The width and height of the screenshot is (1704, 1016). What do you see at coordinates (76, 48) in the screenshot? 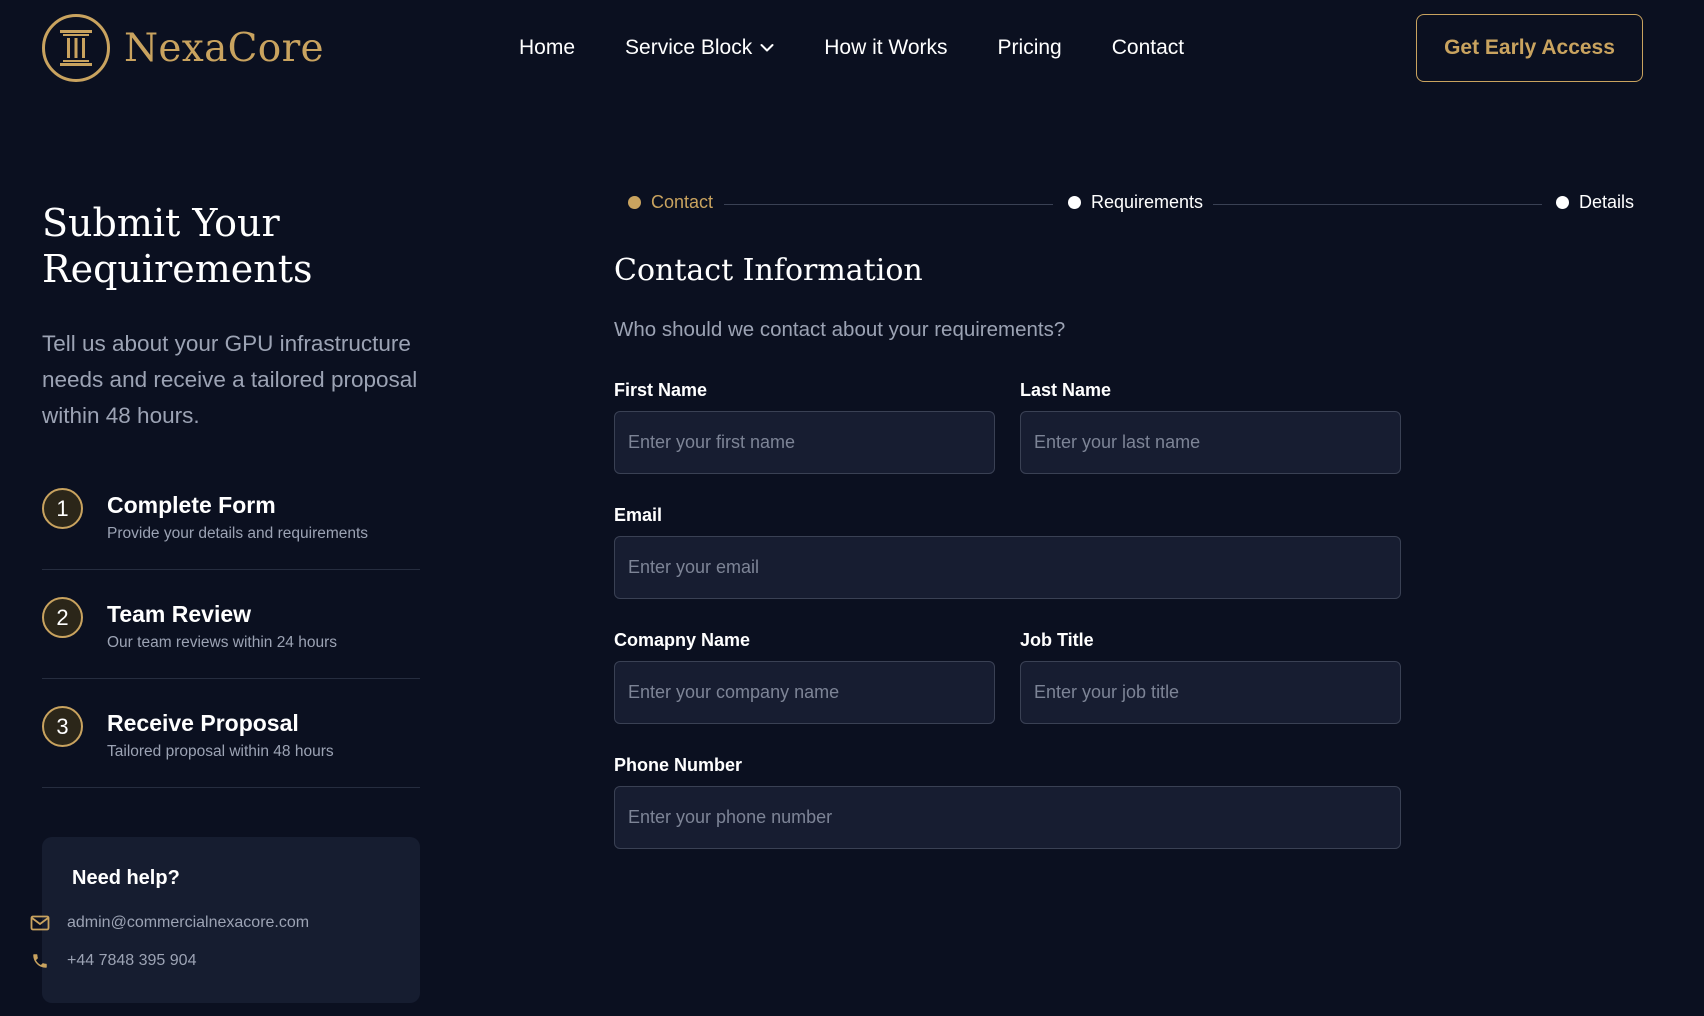
I see `pillar-icon` at bounding box center [76, 48].